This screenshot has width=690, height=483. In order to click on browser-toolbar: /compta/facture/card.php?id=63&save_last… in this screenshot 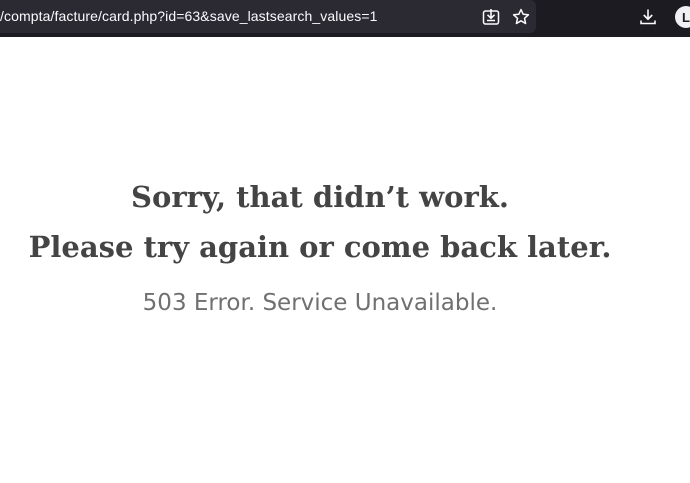, I will do `click(345, 18)`.